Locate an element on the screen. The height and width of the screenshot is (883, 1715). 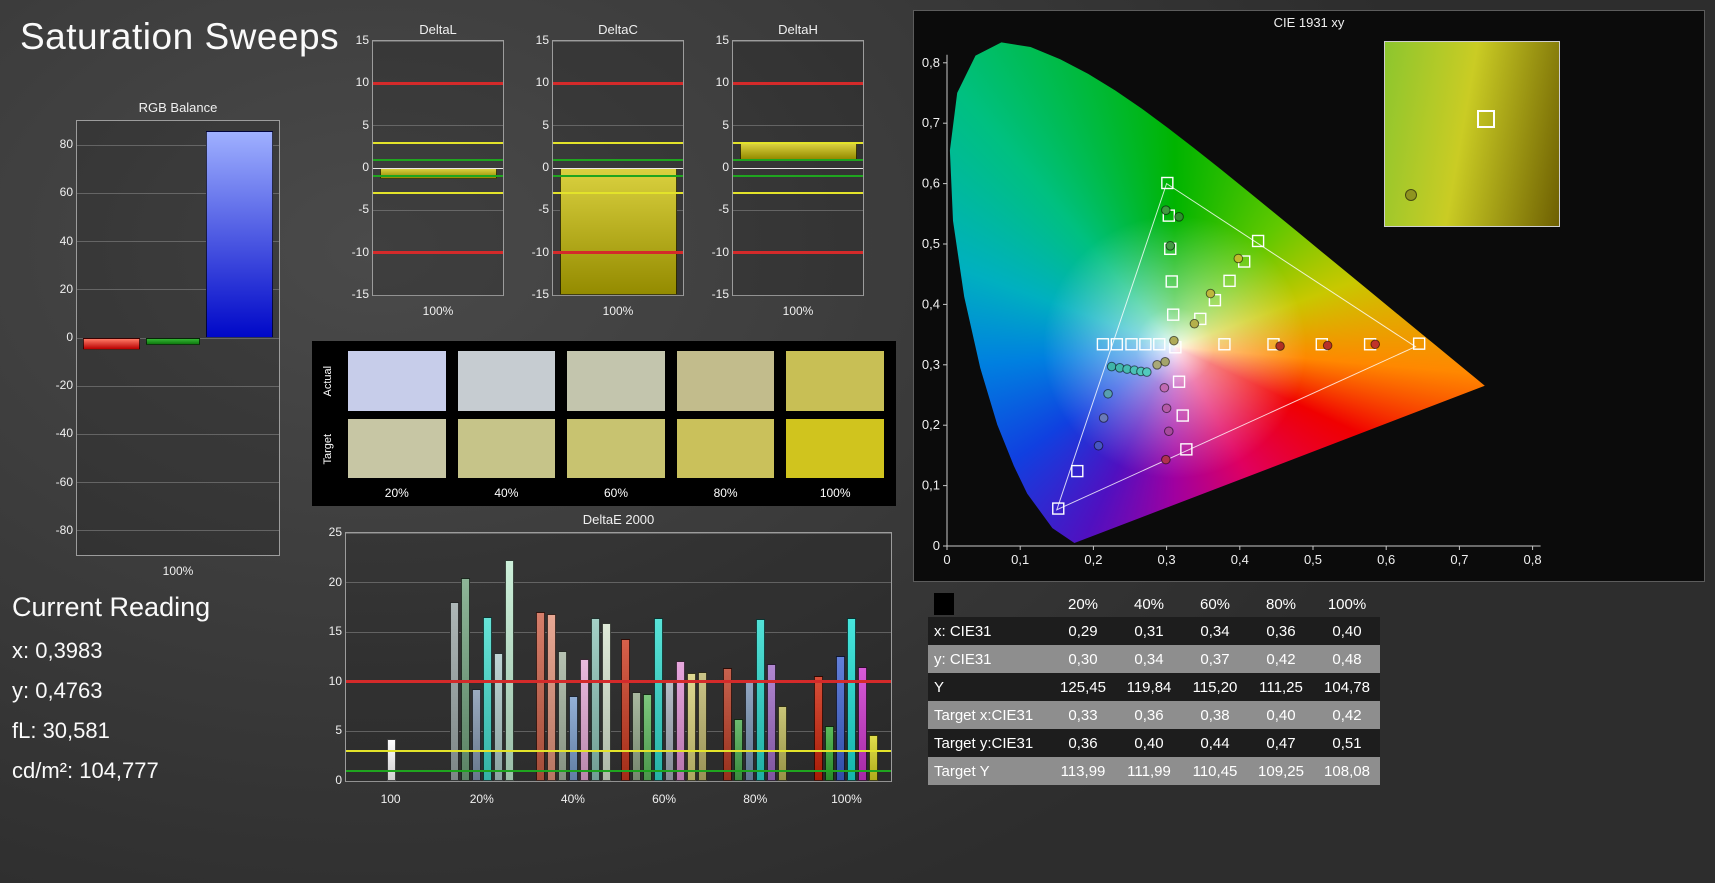
y-tick-label: -5 is located at coordinates (723, 209).